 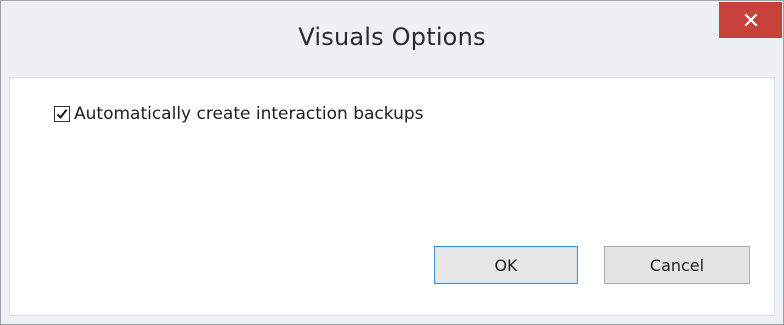 What do you see at coordinates (62, 114) in the screenshot?
I see `auto-backup-checkbox` at bounding box center [62, 114].